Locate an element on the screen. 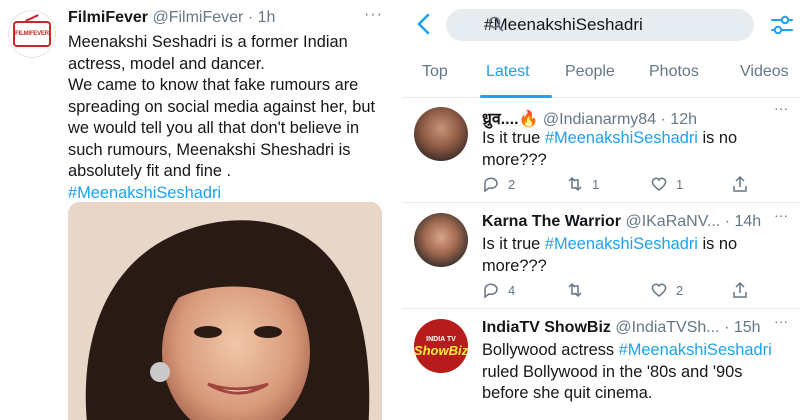 The height and width of the screenshot is (420, 800). author-meta: @FilmiFever · 1h is located at coordinates (212, 17).